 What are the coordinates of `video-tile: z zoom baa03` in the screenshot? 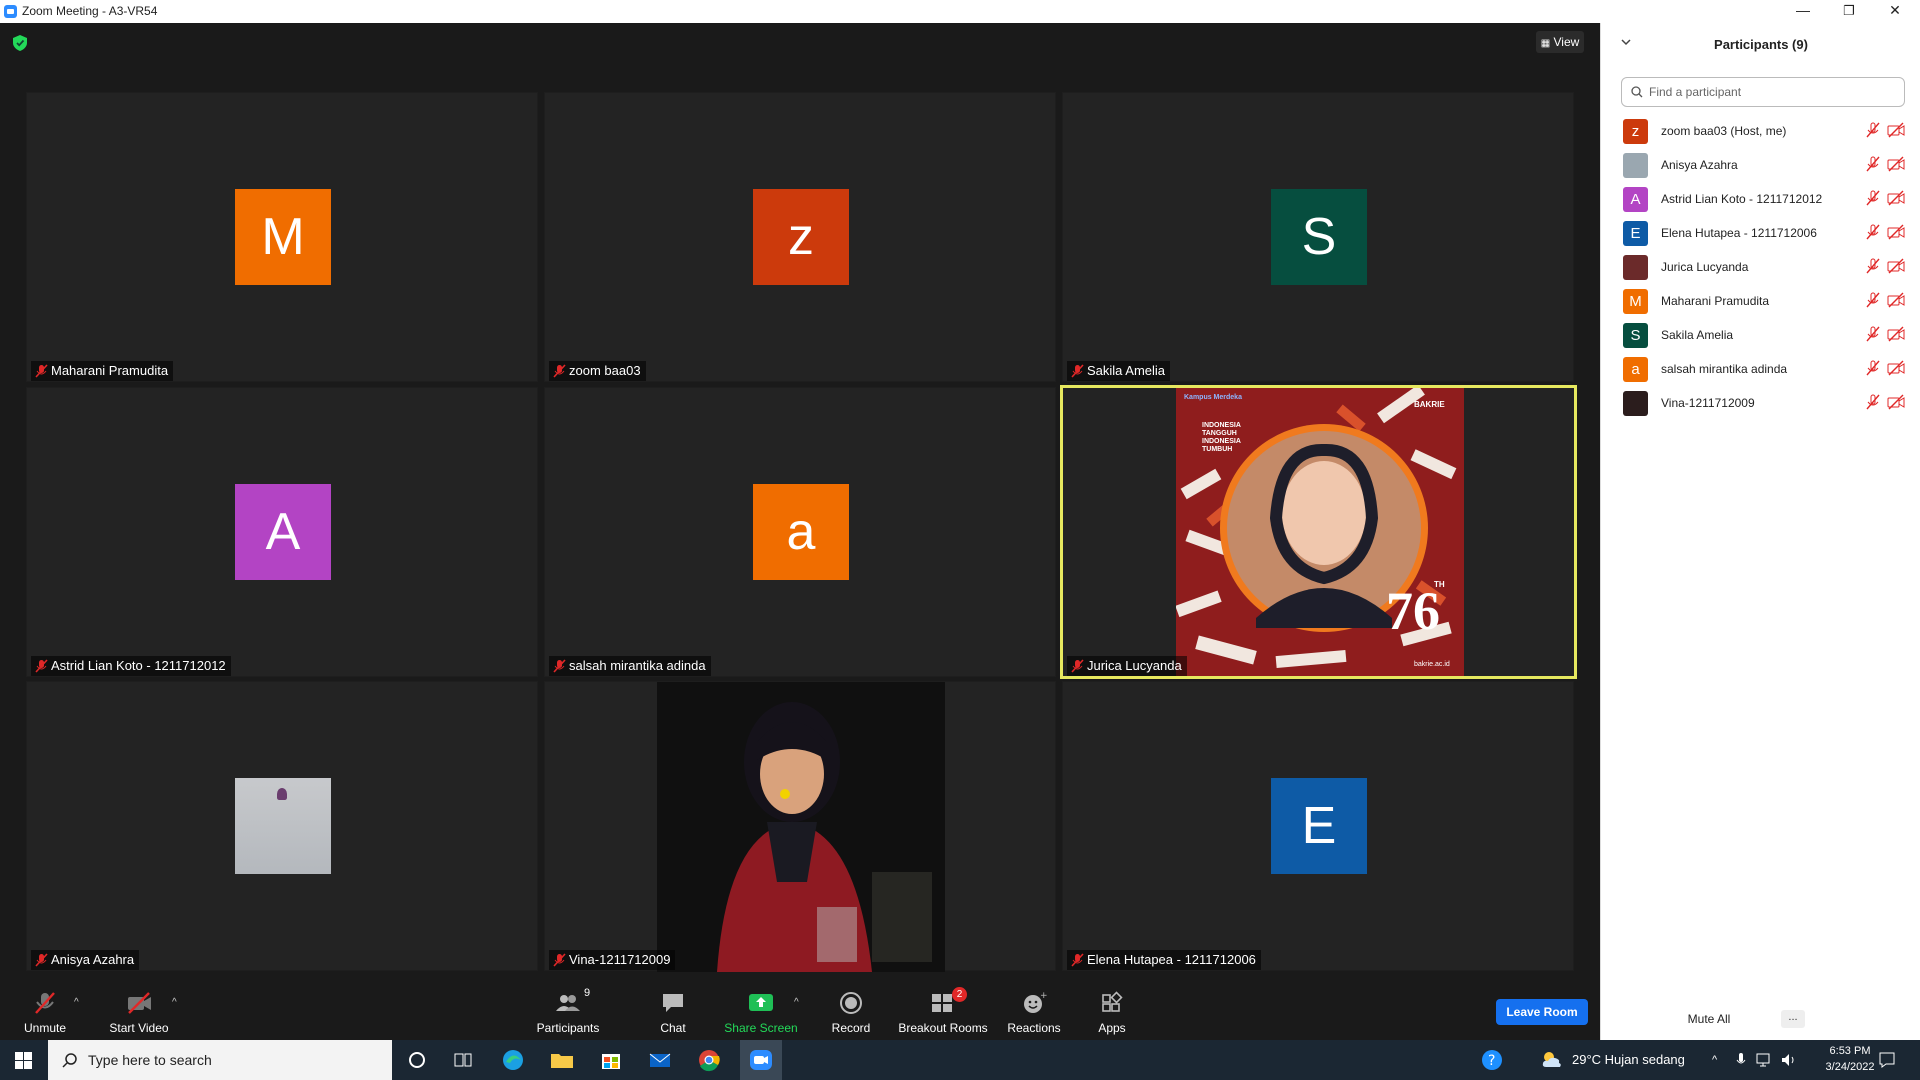 It's located at (800, 237).